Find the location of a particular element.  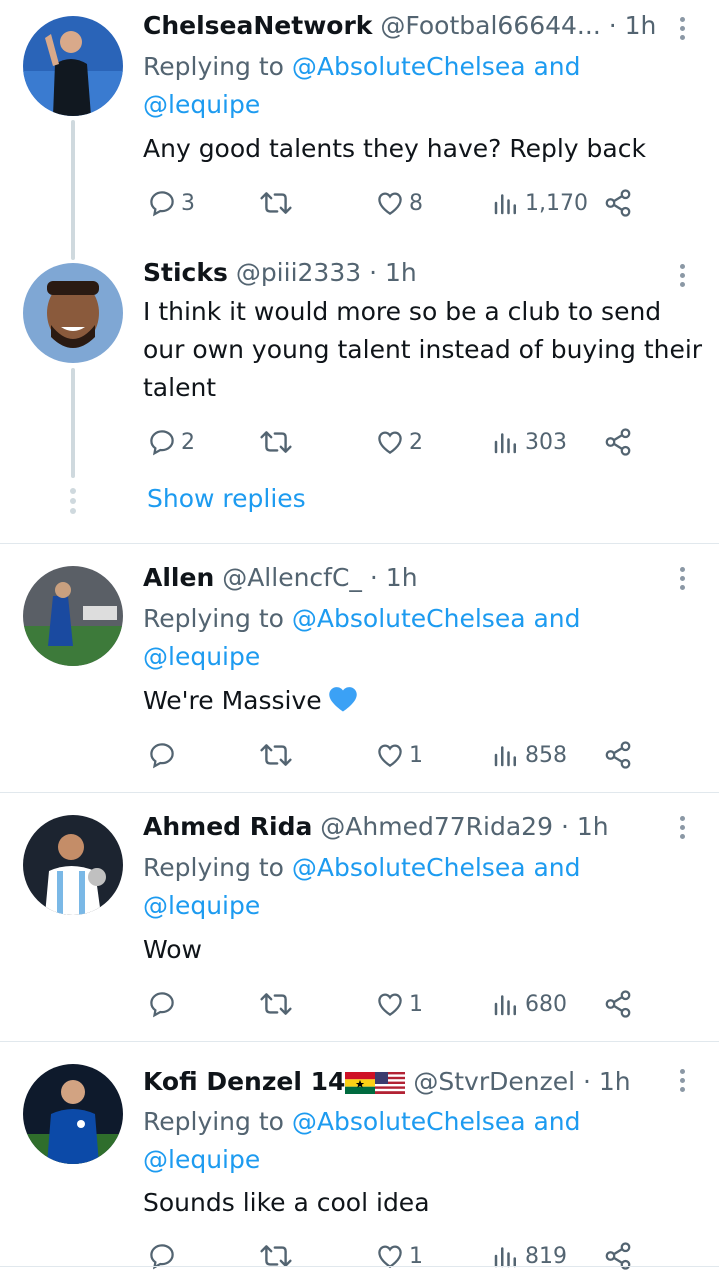

views-button: 680 is located at coordinates (529, 1004).